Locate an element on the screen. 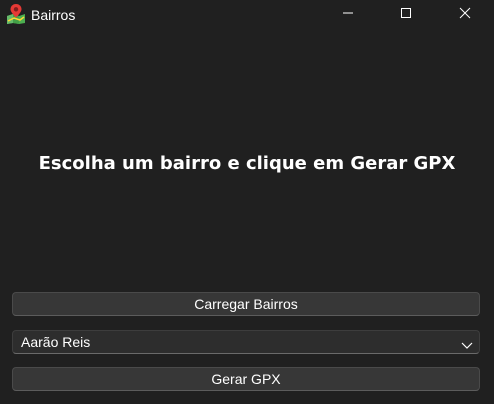 The image size is (494, 404). chevron-down-icon is located at coordinates (467, 343).